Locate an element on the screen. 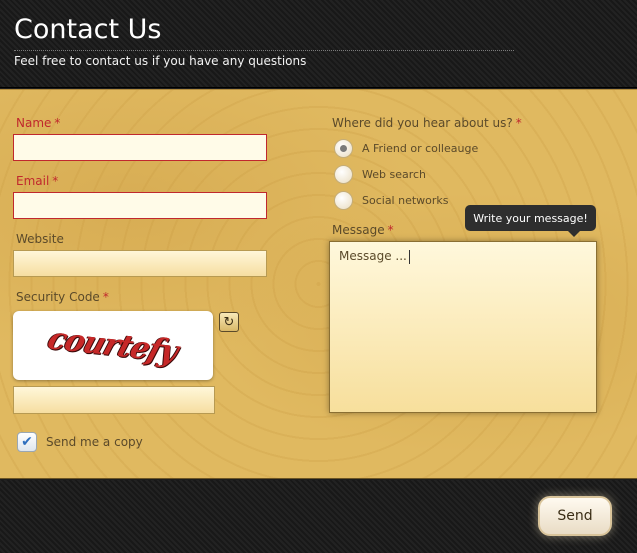 This screenshot has width=637, height=553. website-field is located at coordinates (140, 263).